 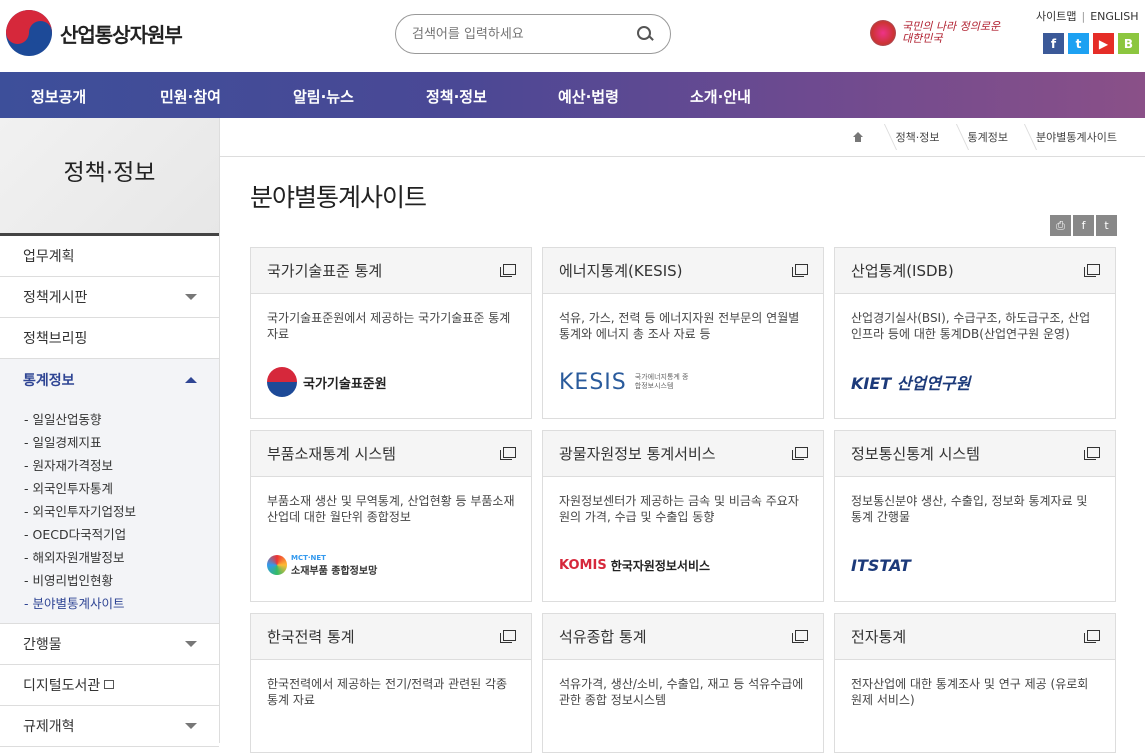 What do you see at coordinates (109, 417) in the screenshot?
I see `submenu-item: - 일일산업동향` at bounding box center [109, 417].